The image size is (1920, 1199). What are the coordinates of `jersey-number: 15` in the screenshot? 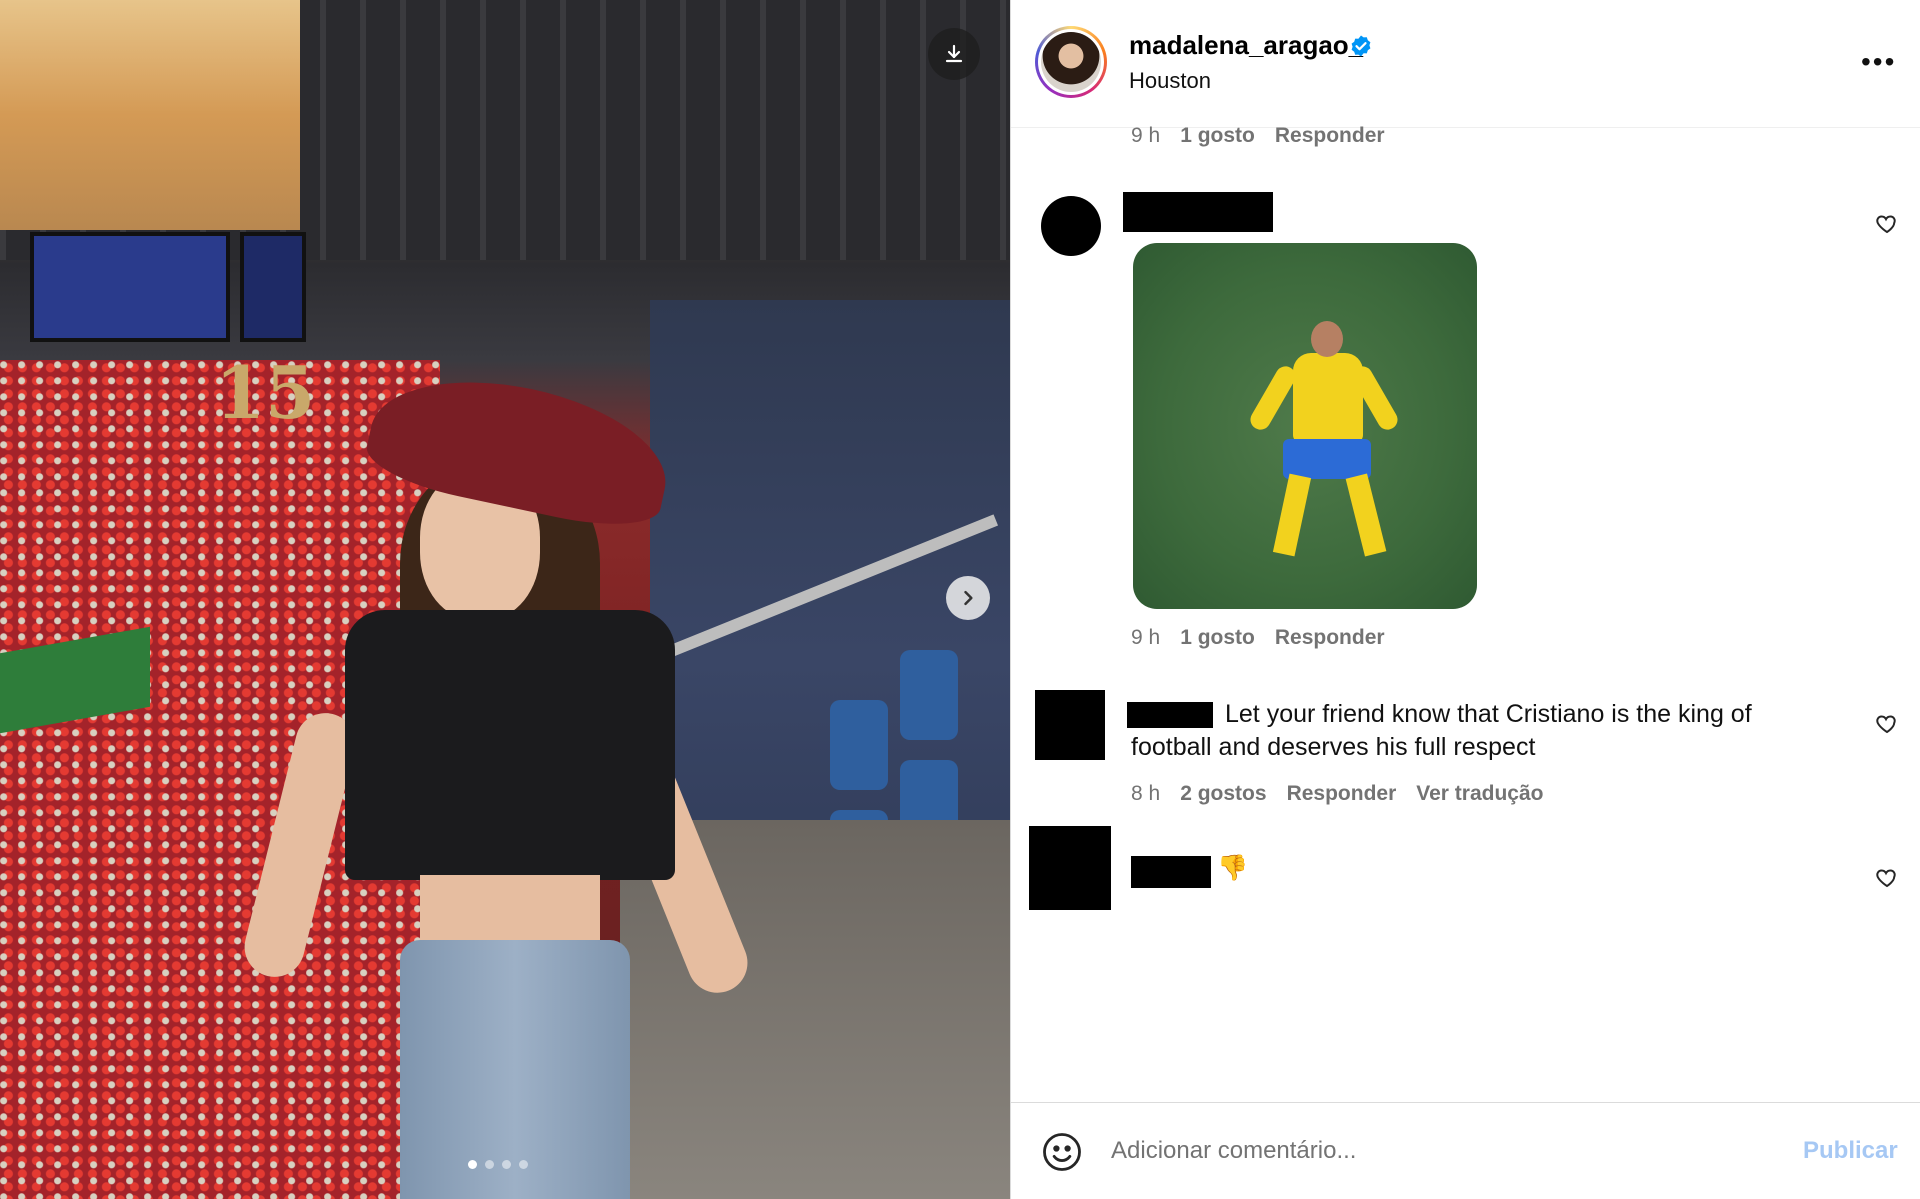 It's located at (265, 392).